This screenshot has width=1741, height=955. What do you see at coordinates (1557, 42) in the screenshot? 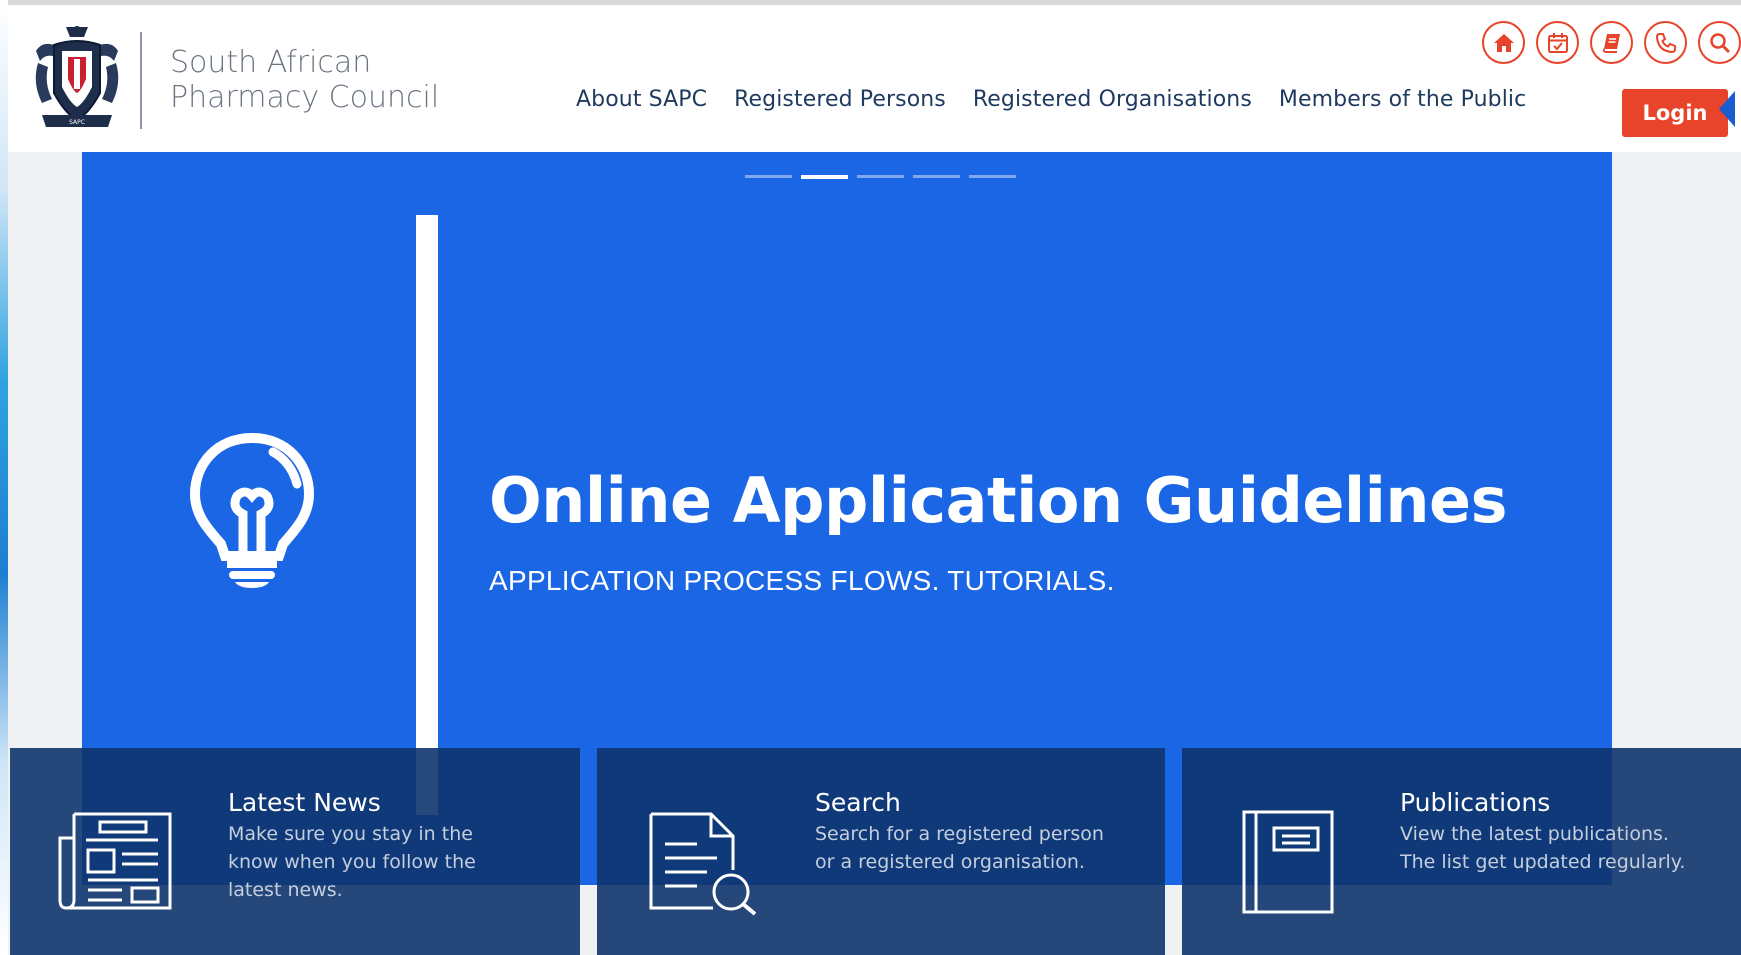
I see `calendar-icon` at bounding box center [1557, 42].